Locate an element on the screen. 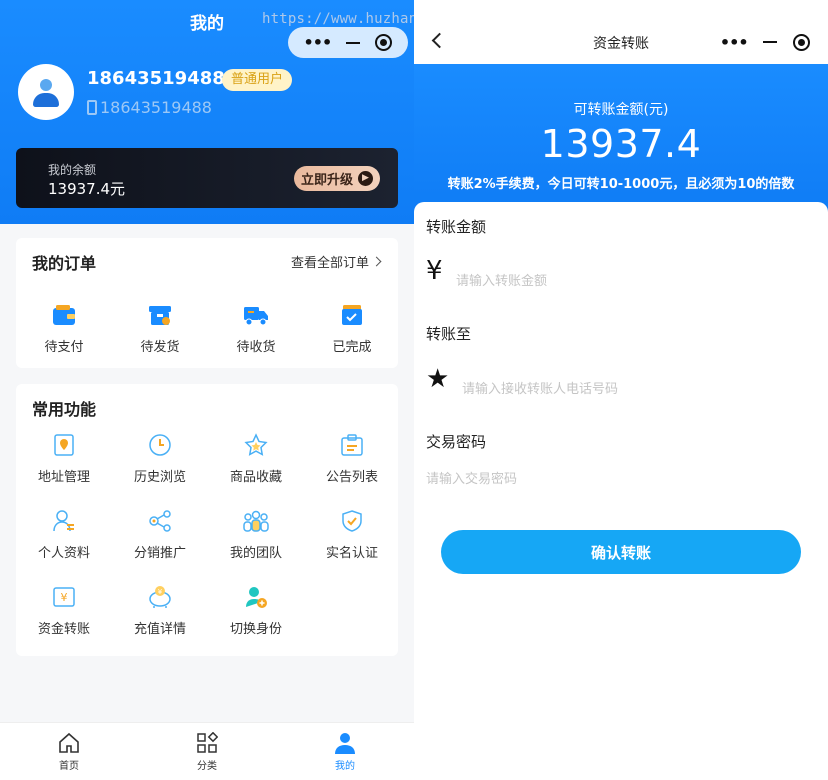 The width and height of the screenshot is (828, 780). address-book-icon is located at coordinates (64, 445).